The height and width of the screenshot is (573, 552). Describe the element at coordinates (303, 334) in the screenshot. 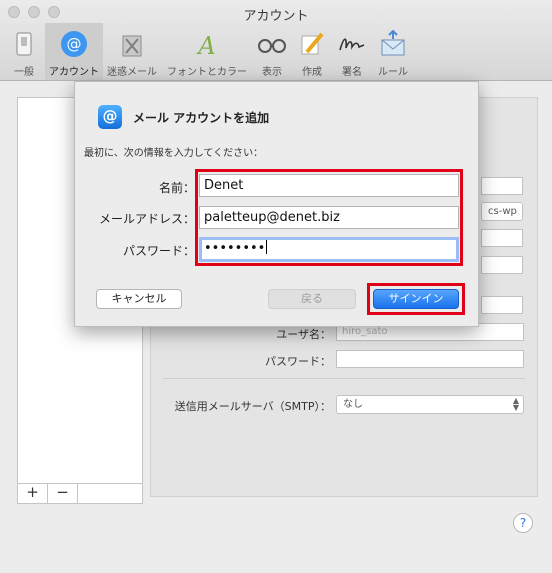

I see `username-label: ユーザ名：` at that location.